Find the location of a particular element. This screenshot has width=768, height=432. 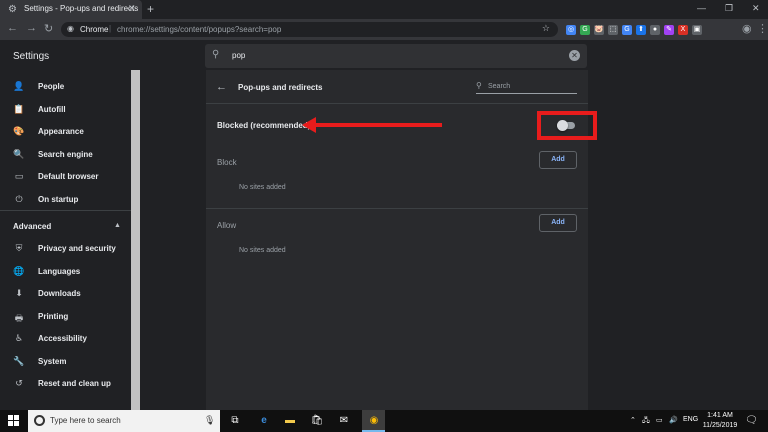

settings-search-input: ⚲ pop ✕ is located at coordinates (396, 56).